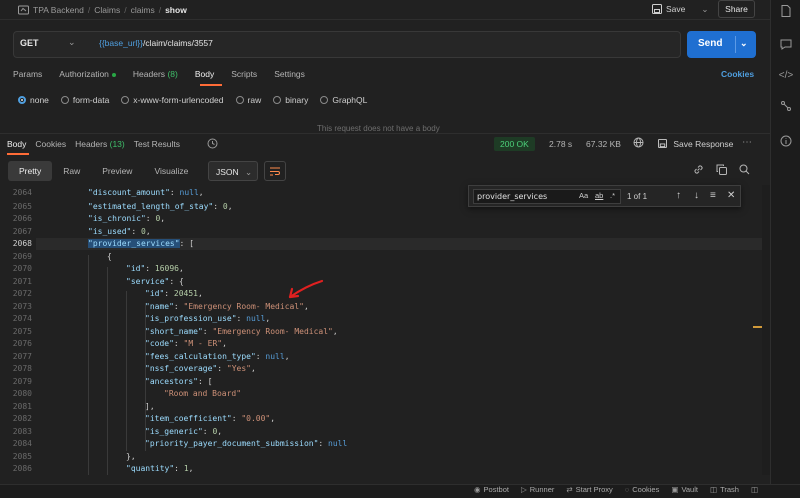 The image size is (800, 498). What do you see at coordinates (289, 74) in the screenshot?
I see `tab-settings: Settings` at bounding box center [289, 74].